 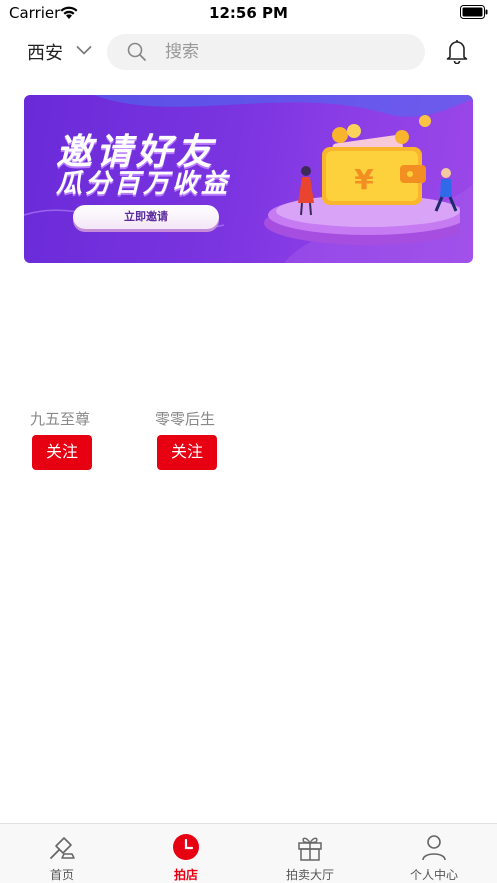 I want to click on shop-name: 九五至尊, so click(x=75, y=419).